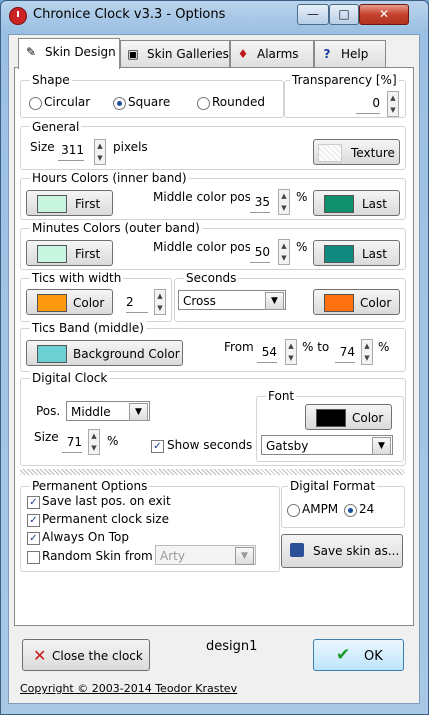  Describe the element at coordinates (239, 347) in the screenshot. I see `tics-band-from-label: From` at that location.